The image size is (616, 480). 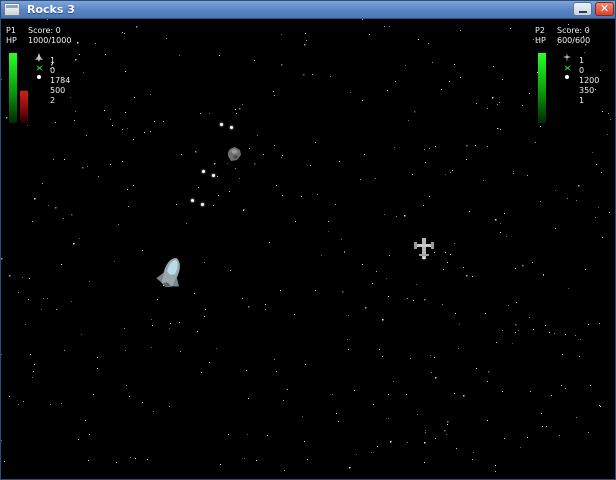 I want to click on p1-hp-bar, so click(x=13, y=88).